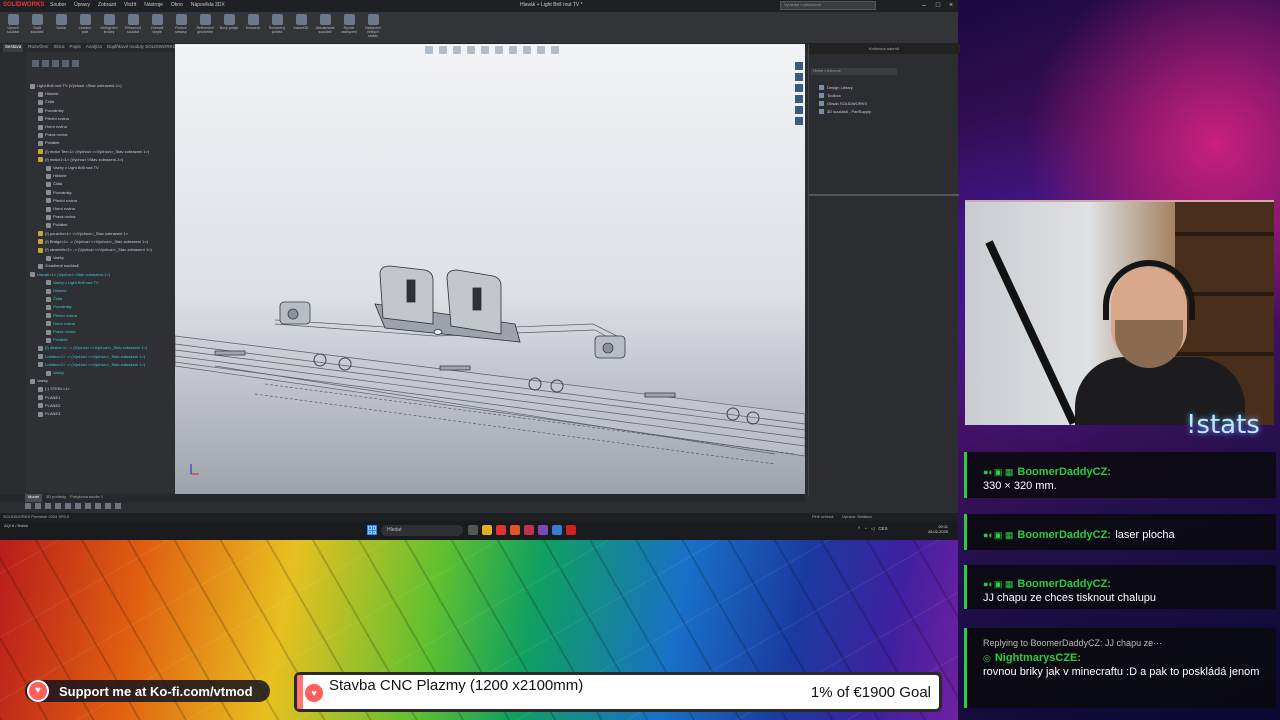 The width and height of the screenshot is (1280, 720). I want to click on minimize-button: –, so click(924, 5).